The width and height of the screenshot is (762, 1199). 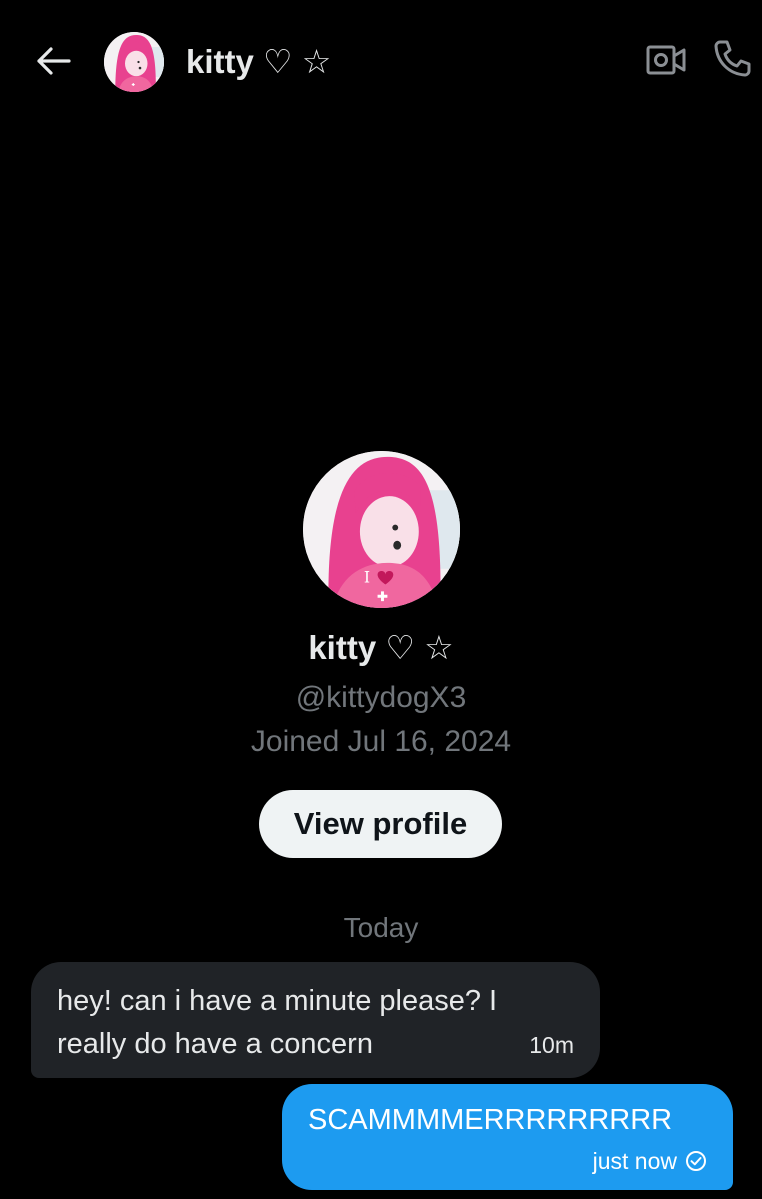 What do you see at coordinates (381, 927) in the screenshot?
I see `day-separator: Today` at bounding box center [381, 927].